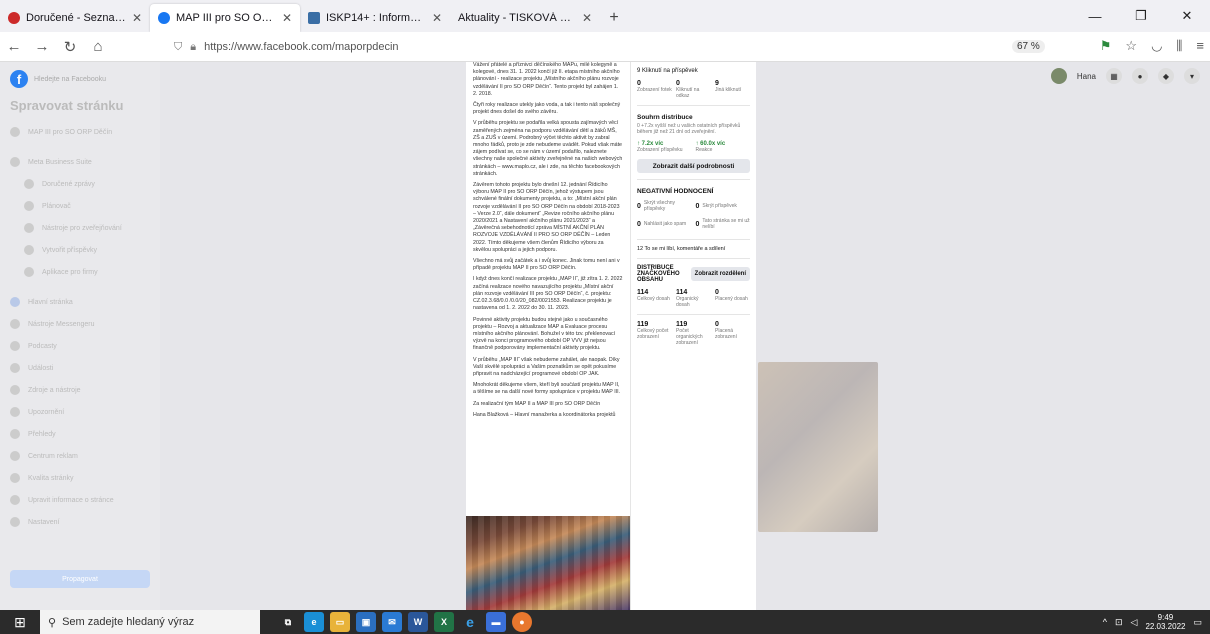 The width and height of the screenshot is (1210, 634). I want to click on back-icon: ←, so click(14, 46).